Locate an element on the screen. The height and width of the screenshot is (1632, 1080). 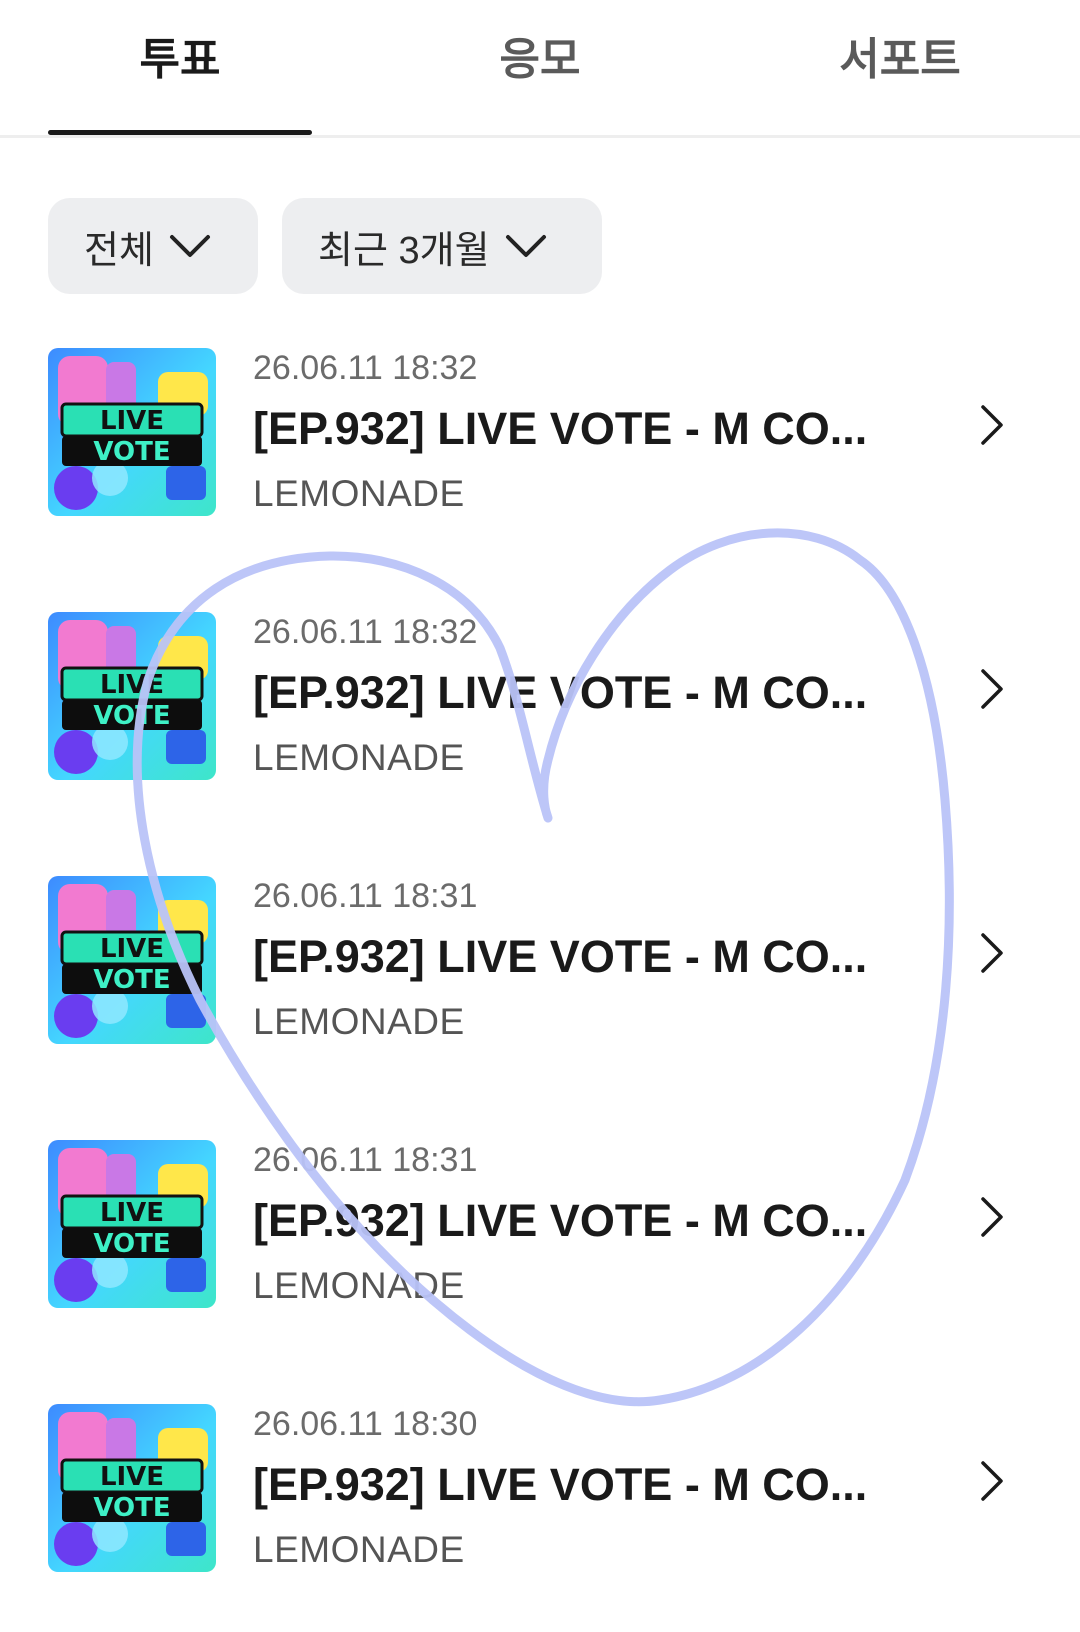
filter-period-label: 최근 3개월 is located at coordinates (404, 250).